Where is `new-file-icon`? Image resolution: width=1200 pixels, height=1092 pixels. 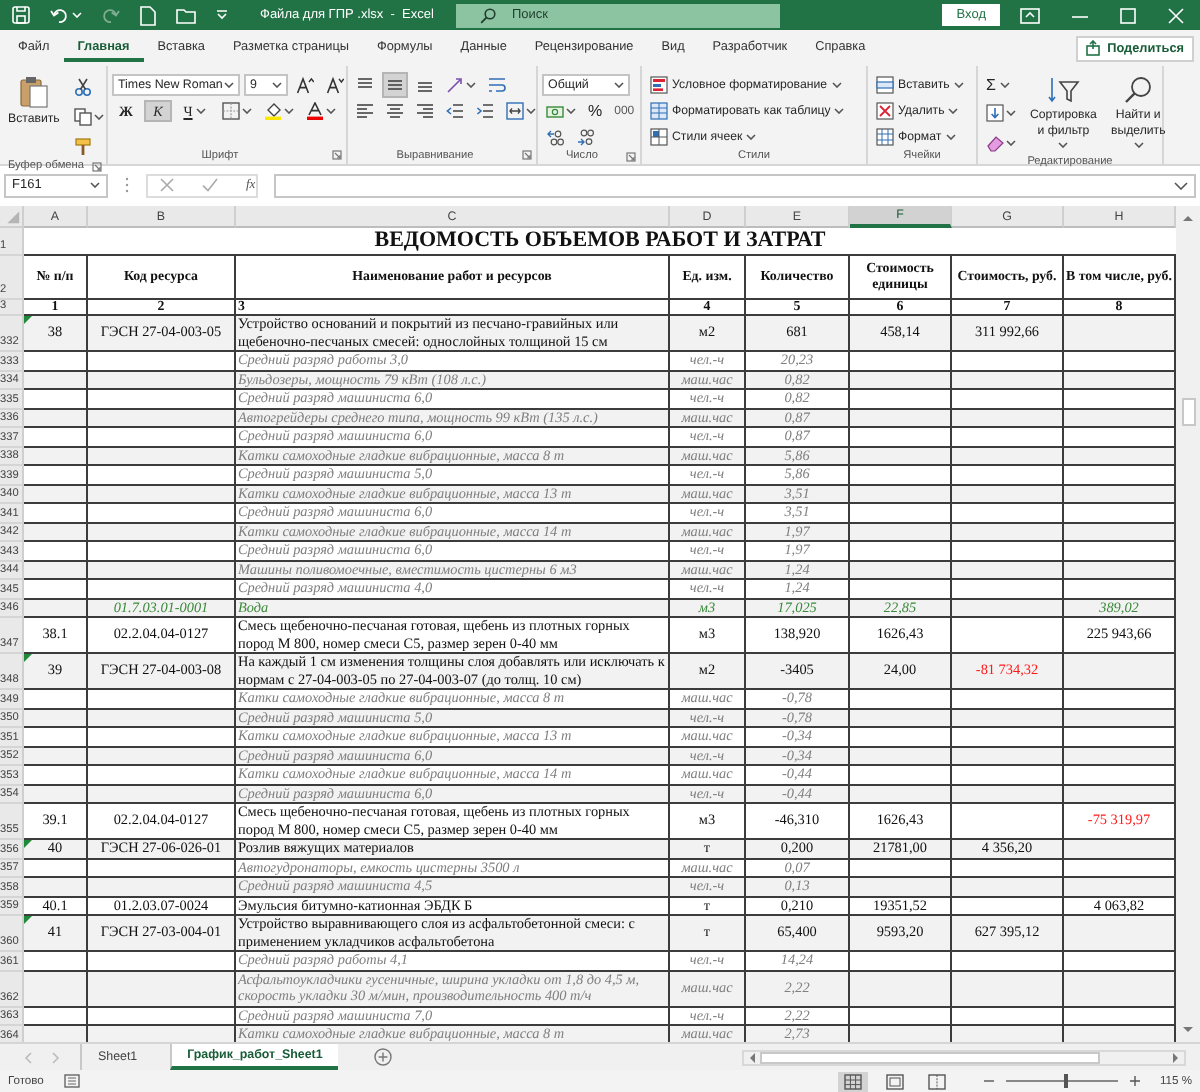 new-file-icon is located at coordinates (148, 15).